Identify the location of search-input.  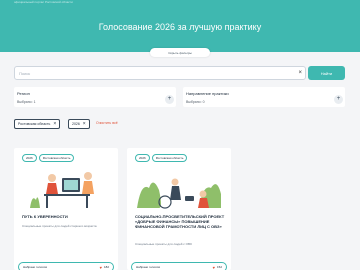
(154, 73).